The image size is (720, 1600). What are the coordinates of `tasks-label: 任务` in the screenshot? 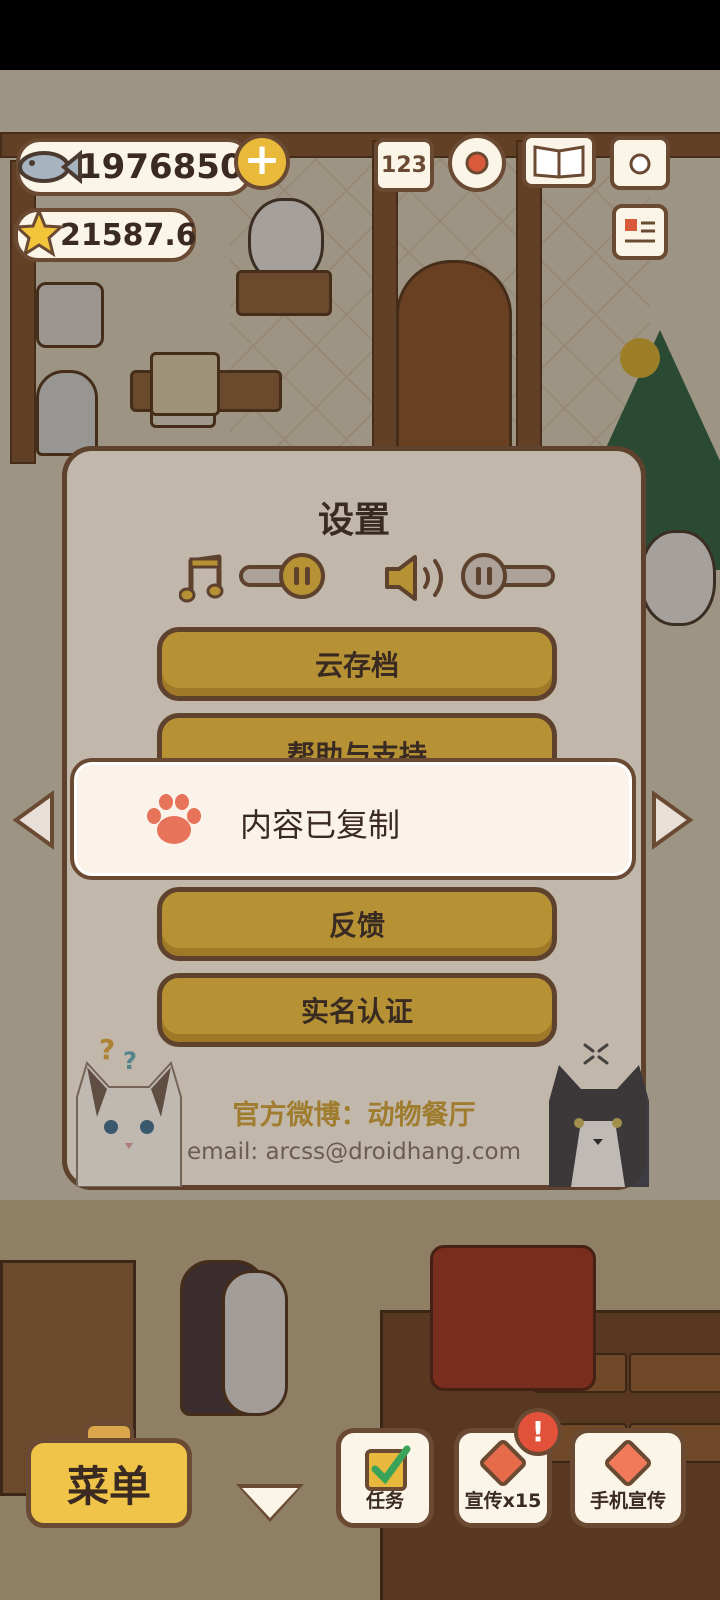 It's located at (384, 1501).